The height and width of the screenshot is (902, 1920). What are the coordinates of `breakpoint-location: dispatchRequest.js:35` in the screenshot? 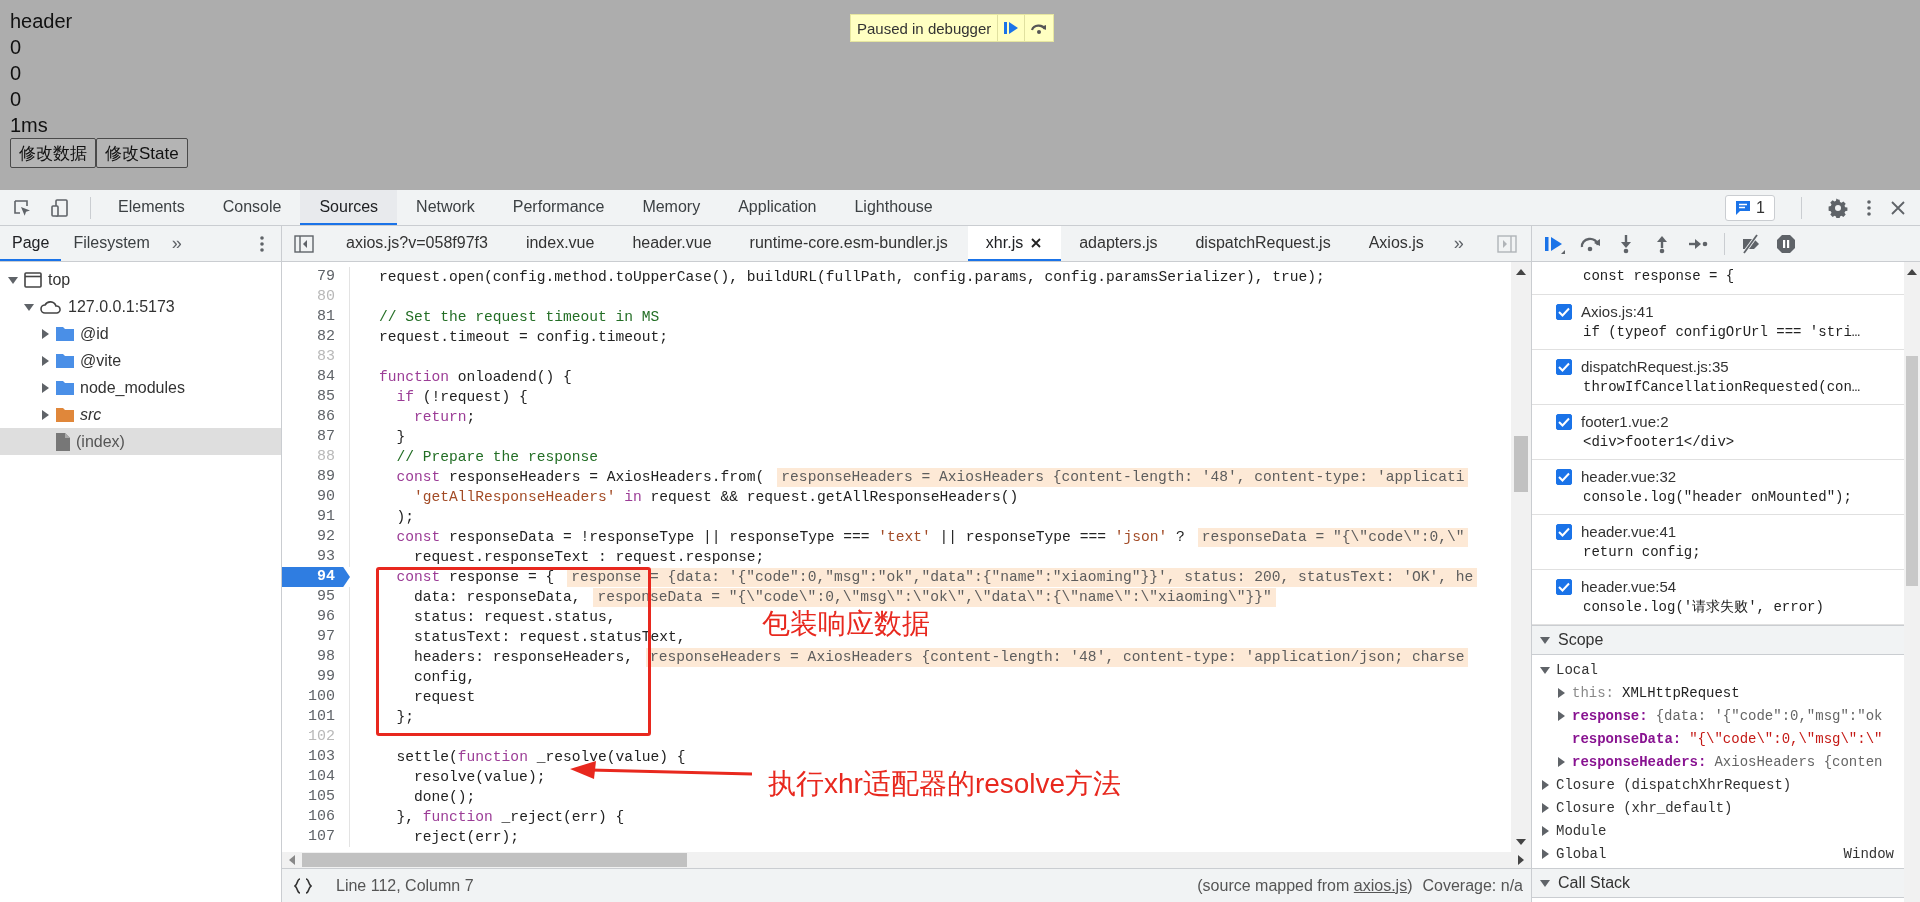 It's located at (1655, 366).